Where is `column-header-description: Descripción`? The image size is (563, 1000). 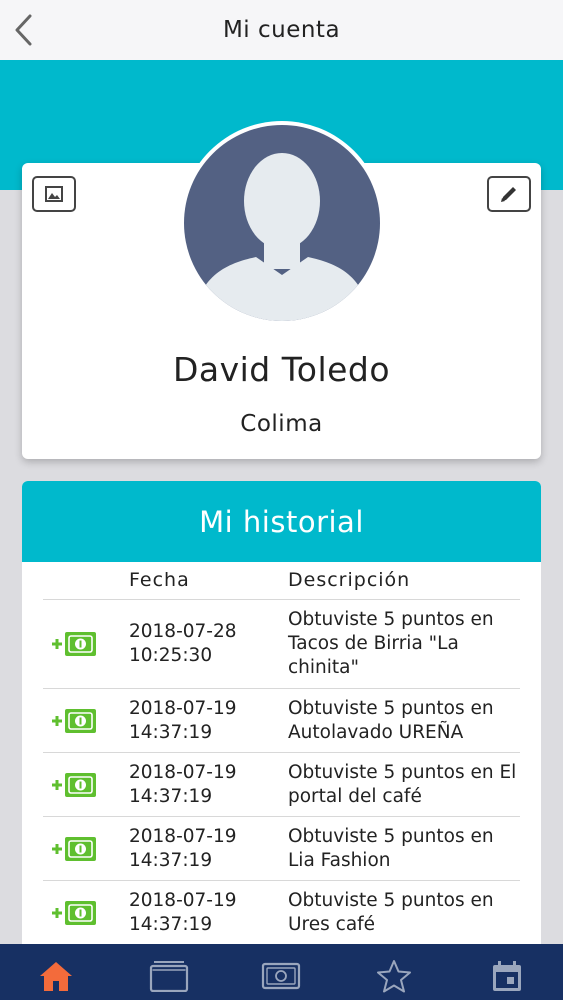 column-header-description: Descripción is located at coordinates (349, 580).